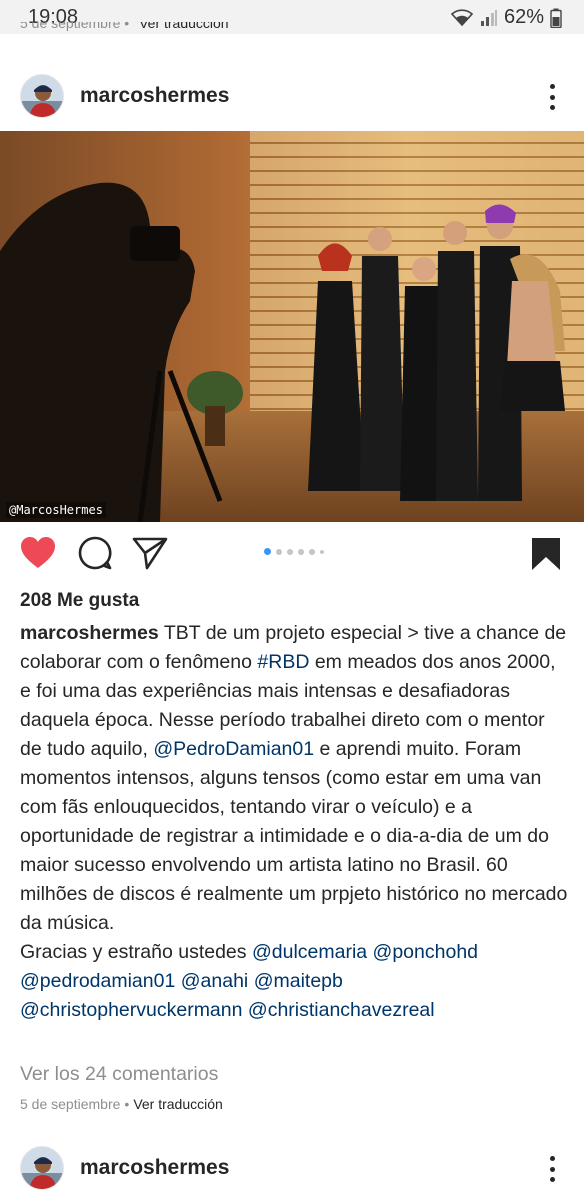 The height and width of the screenshot is (1200, 584). Describe the element at coordinates (523, 17) in the screenshot. I see `battery-text: 62%` at that location.